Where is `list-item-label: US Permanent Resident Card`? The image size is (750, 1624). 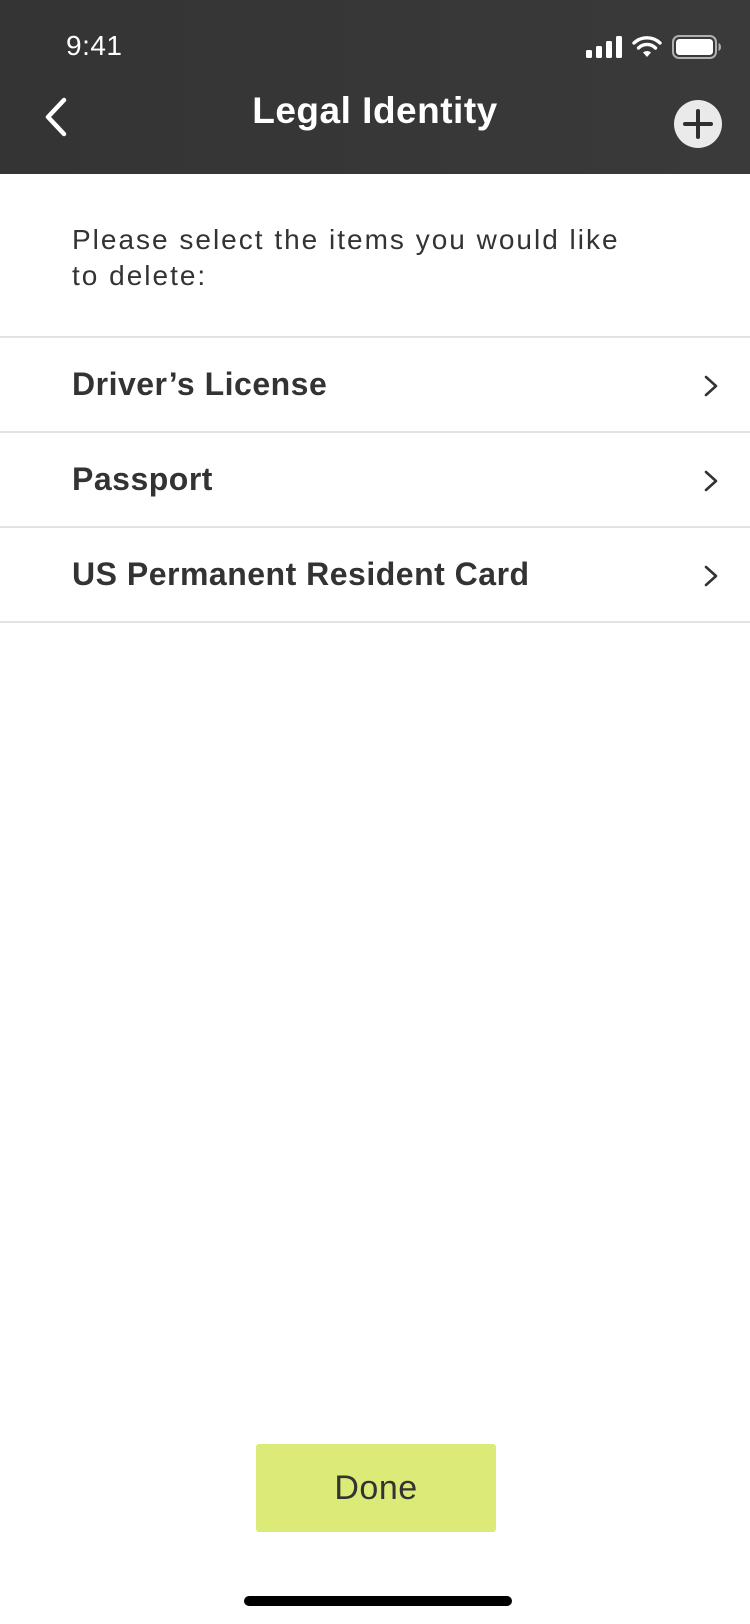 list-item-label: US Permanent Resident Card is located at coordinates (301, 574).